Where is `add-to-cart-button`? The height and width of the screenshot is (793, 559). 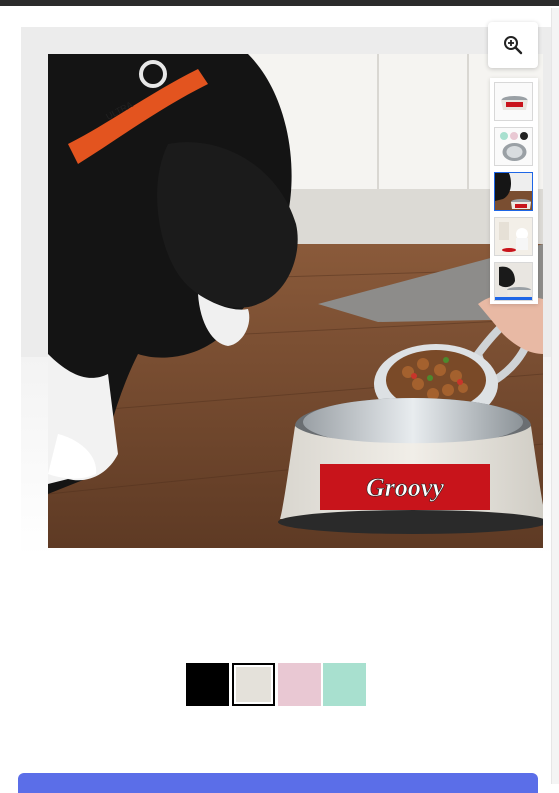 add-to-cart-button is located at coordinates (278, 783).